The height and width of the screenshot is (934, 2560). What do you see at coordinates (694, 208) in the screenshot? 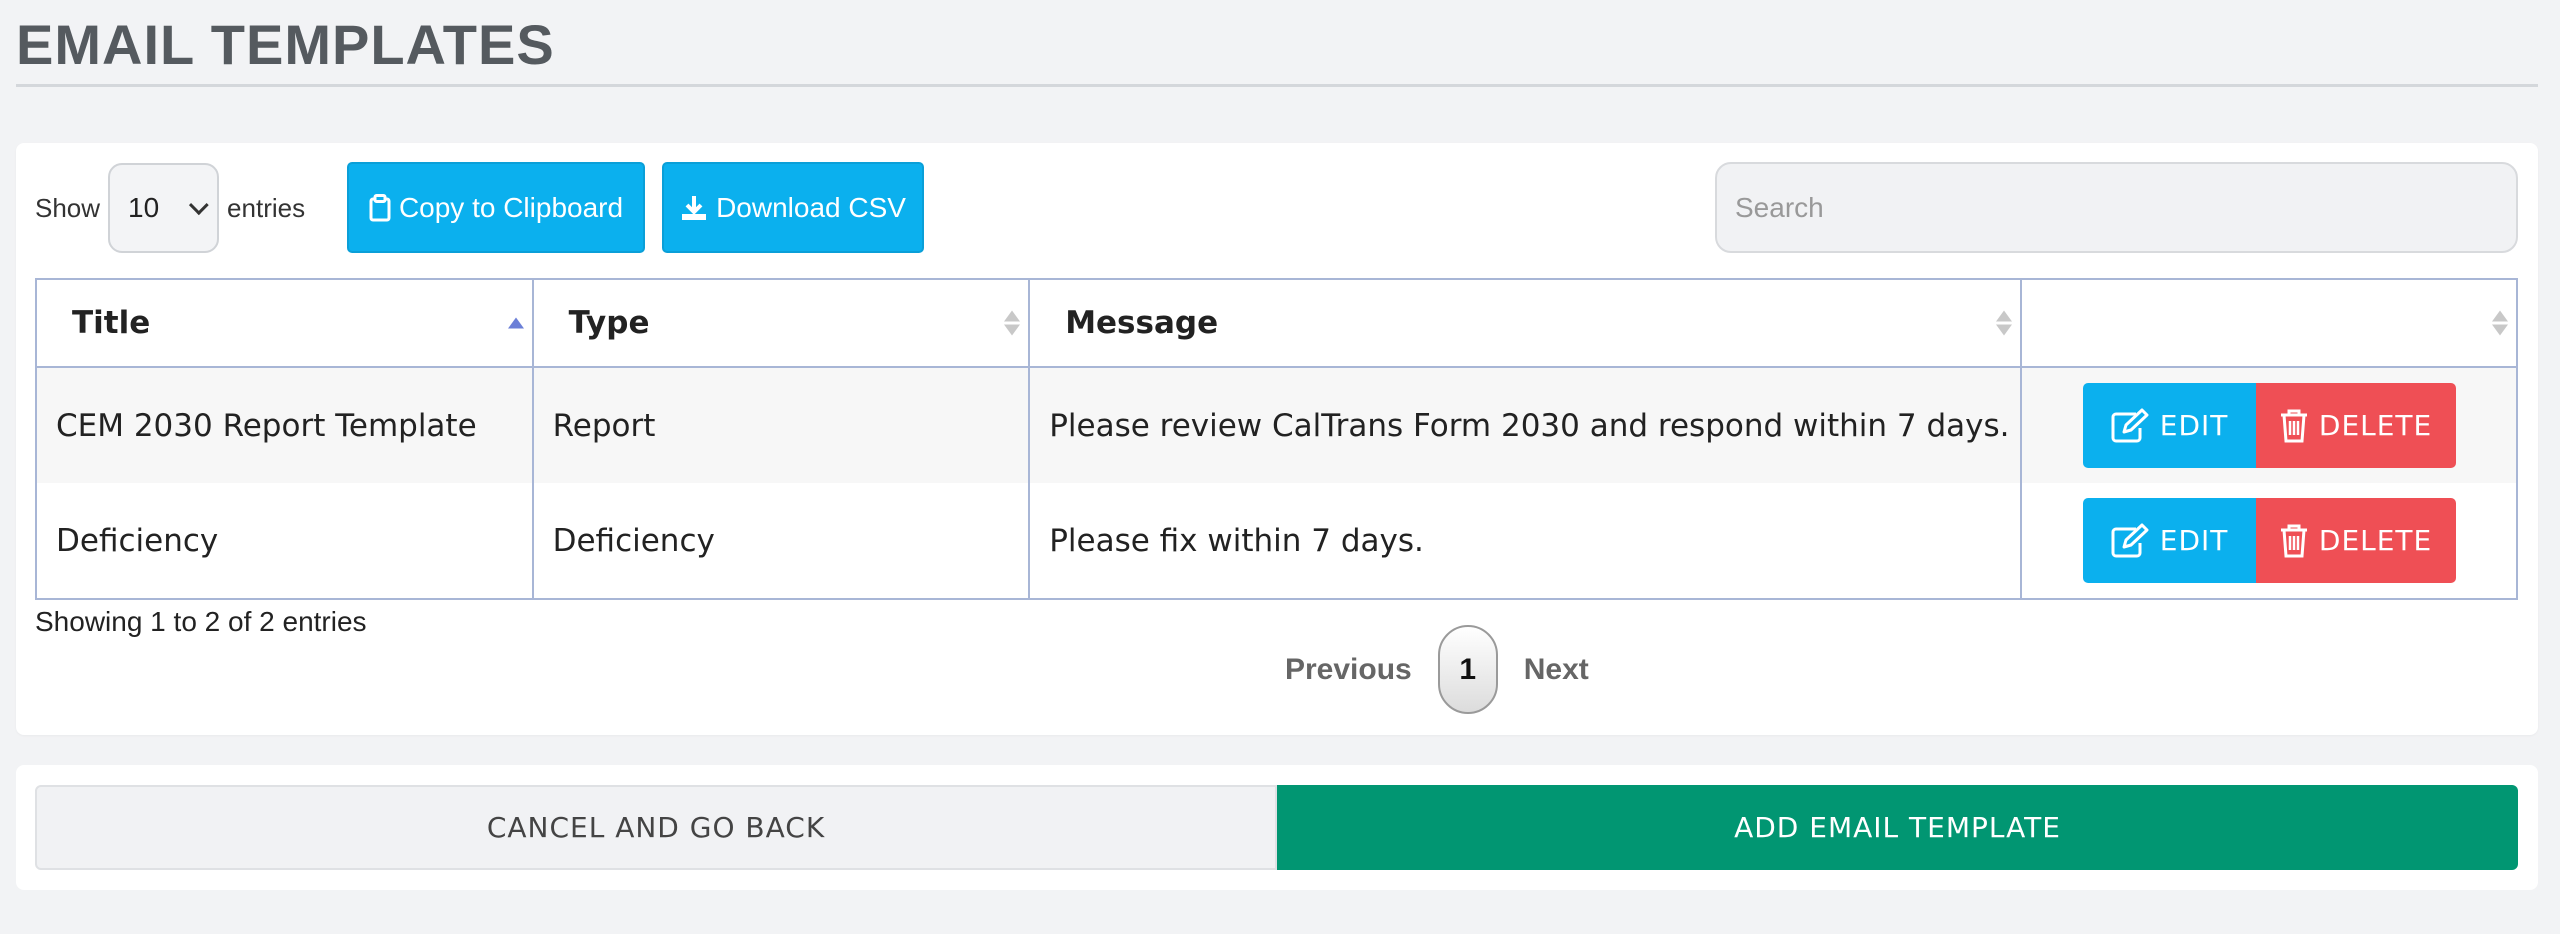
I see `download-icon` at bounding box center [694, 208].